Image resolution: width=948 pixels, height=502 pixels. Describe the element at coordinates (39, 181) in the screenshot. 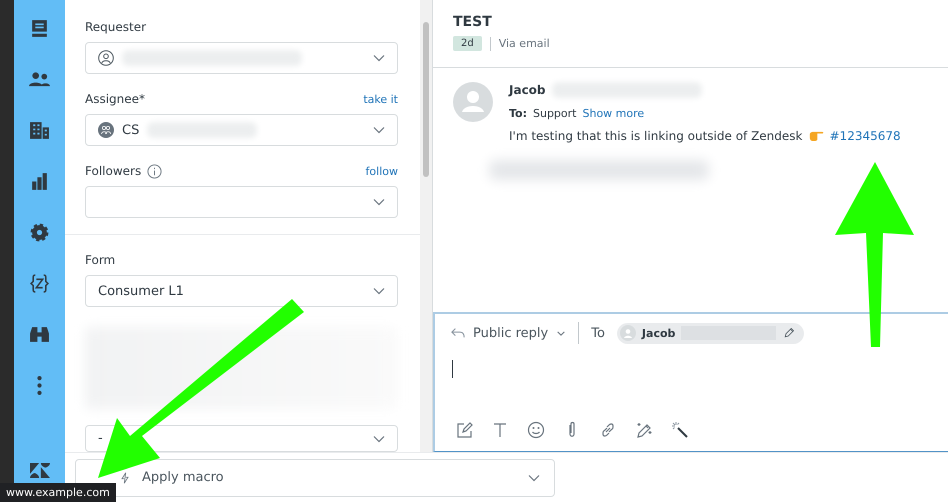

I see `bar-chart-icon` at that location.